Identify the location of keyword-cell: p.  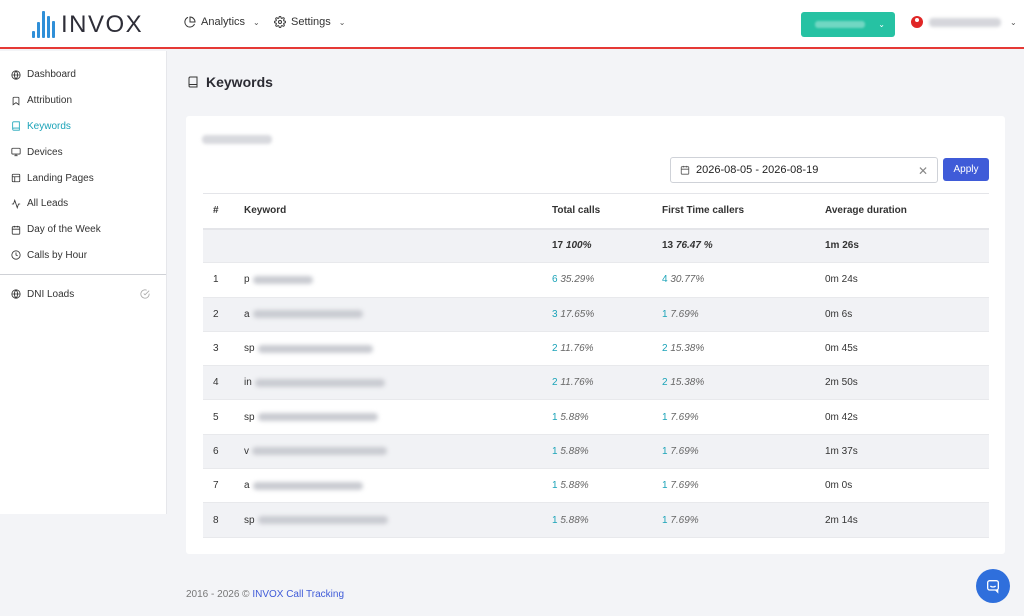
(398, 280).